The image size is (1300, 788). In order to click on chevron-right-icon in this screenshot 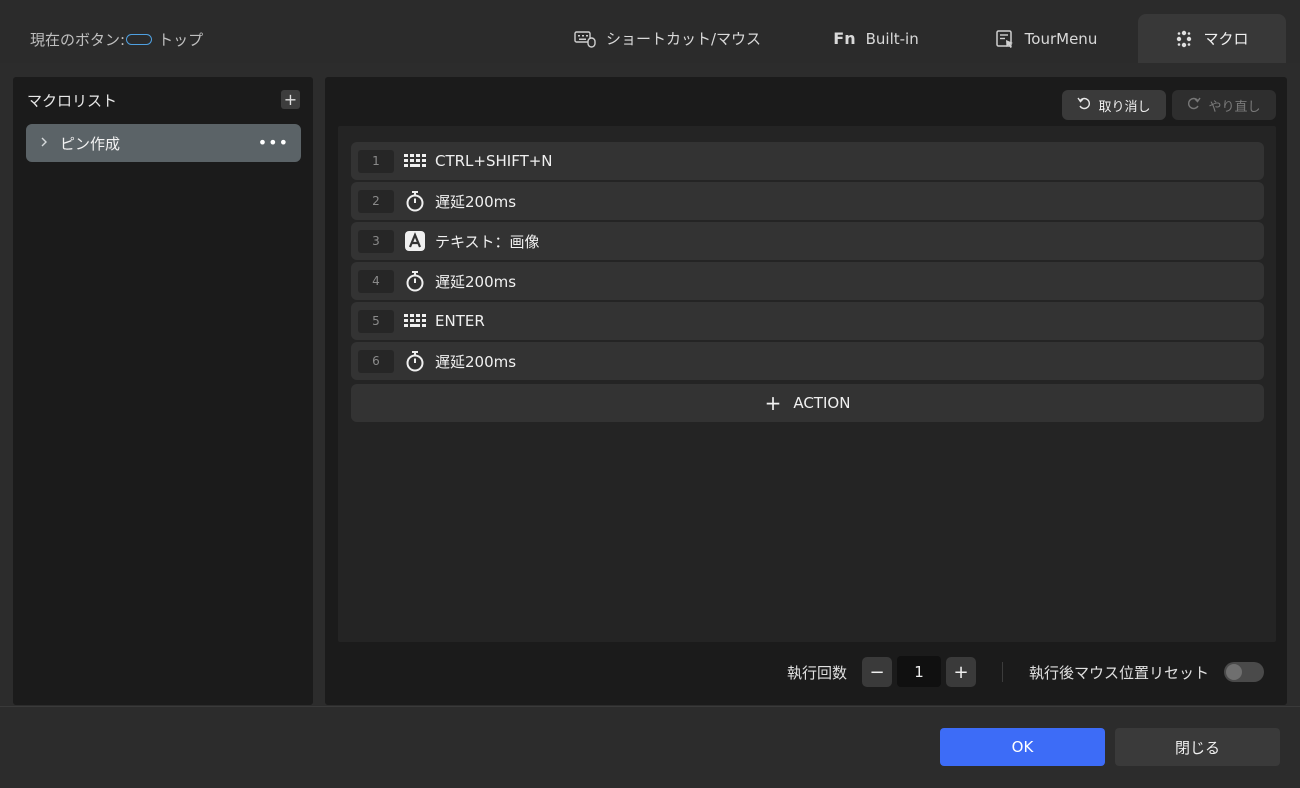, I will do `click(44, 143)`.